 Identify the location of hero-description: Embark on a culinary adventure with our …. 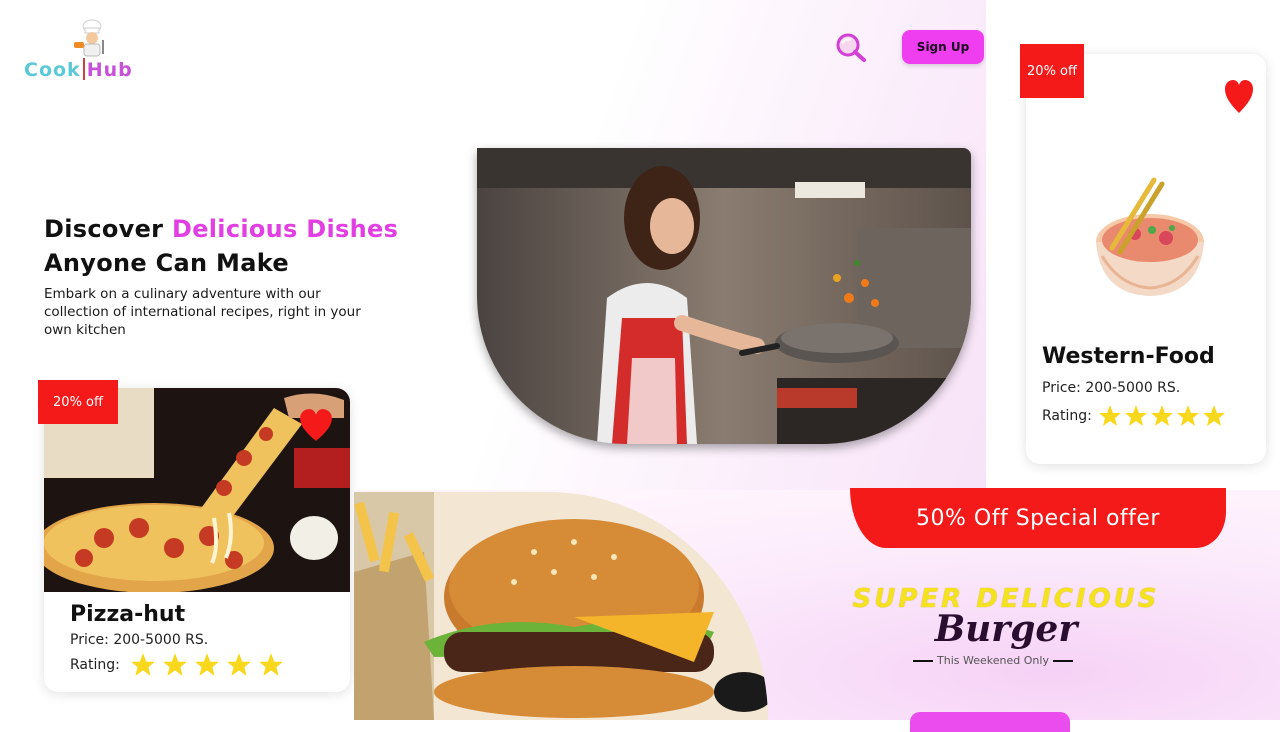
(202, 312).